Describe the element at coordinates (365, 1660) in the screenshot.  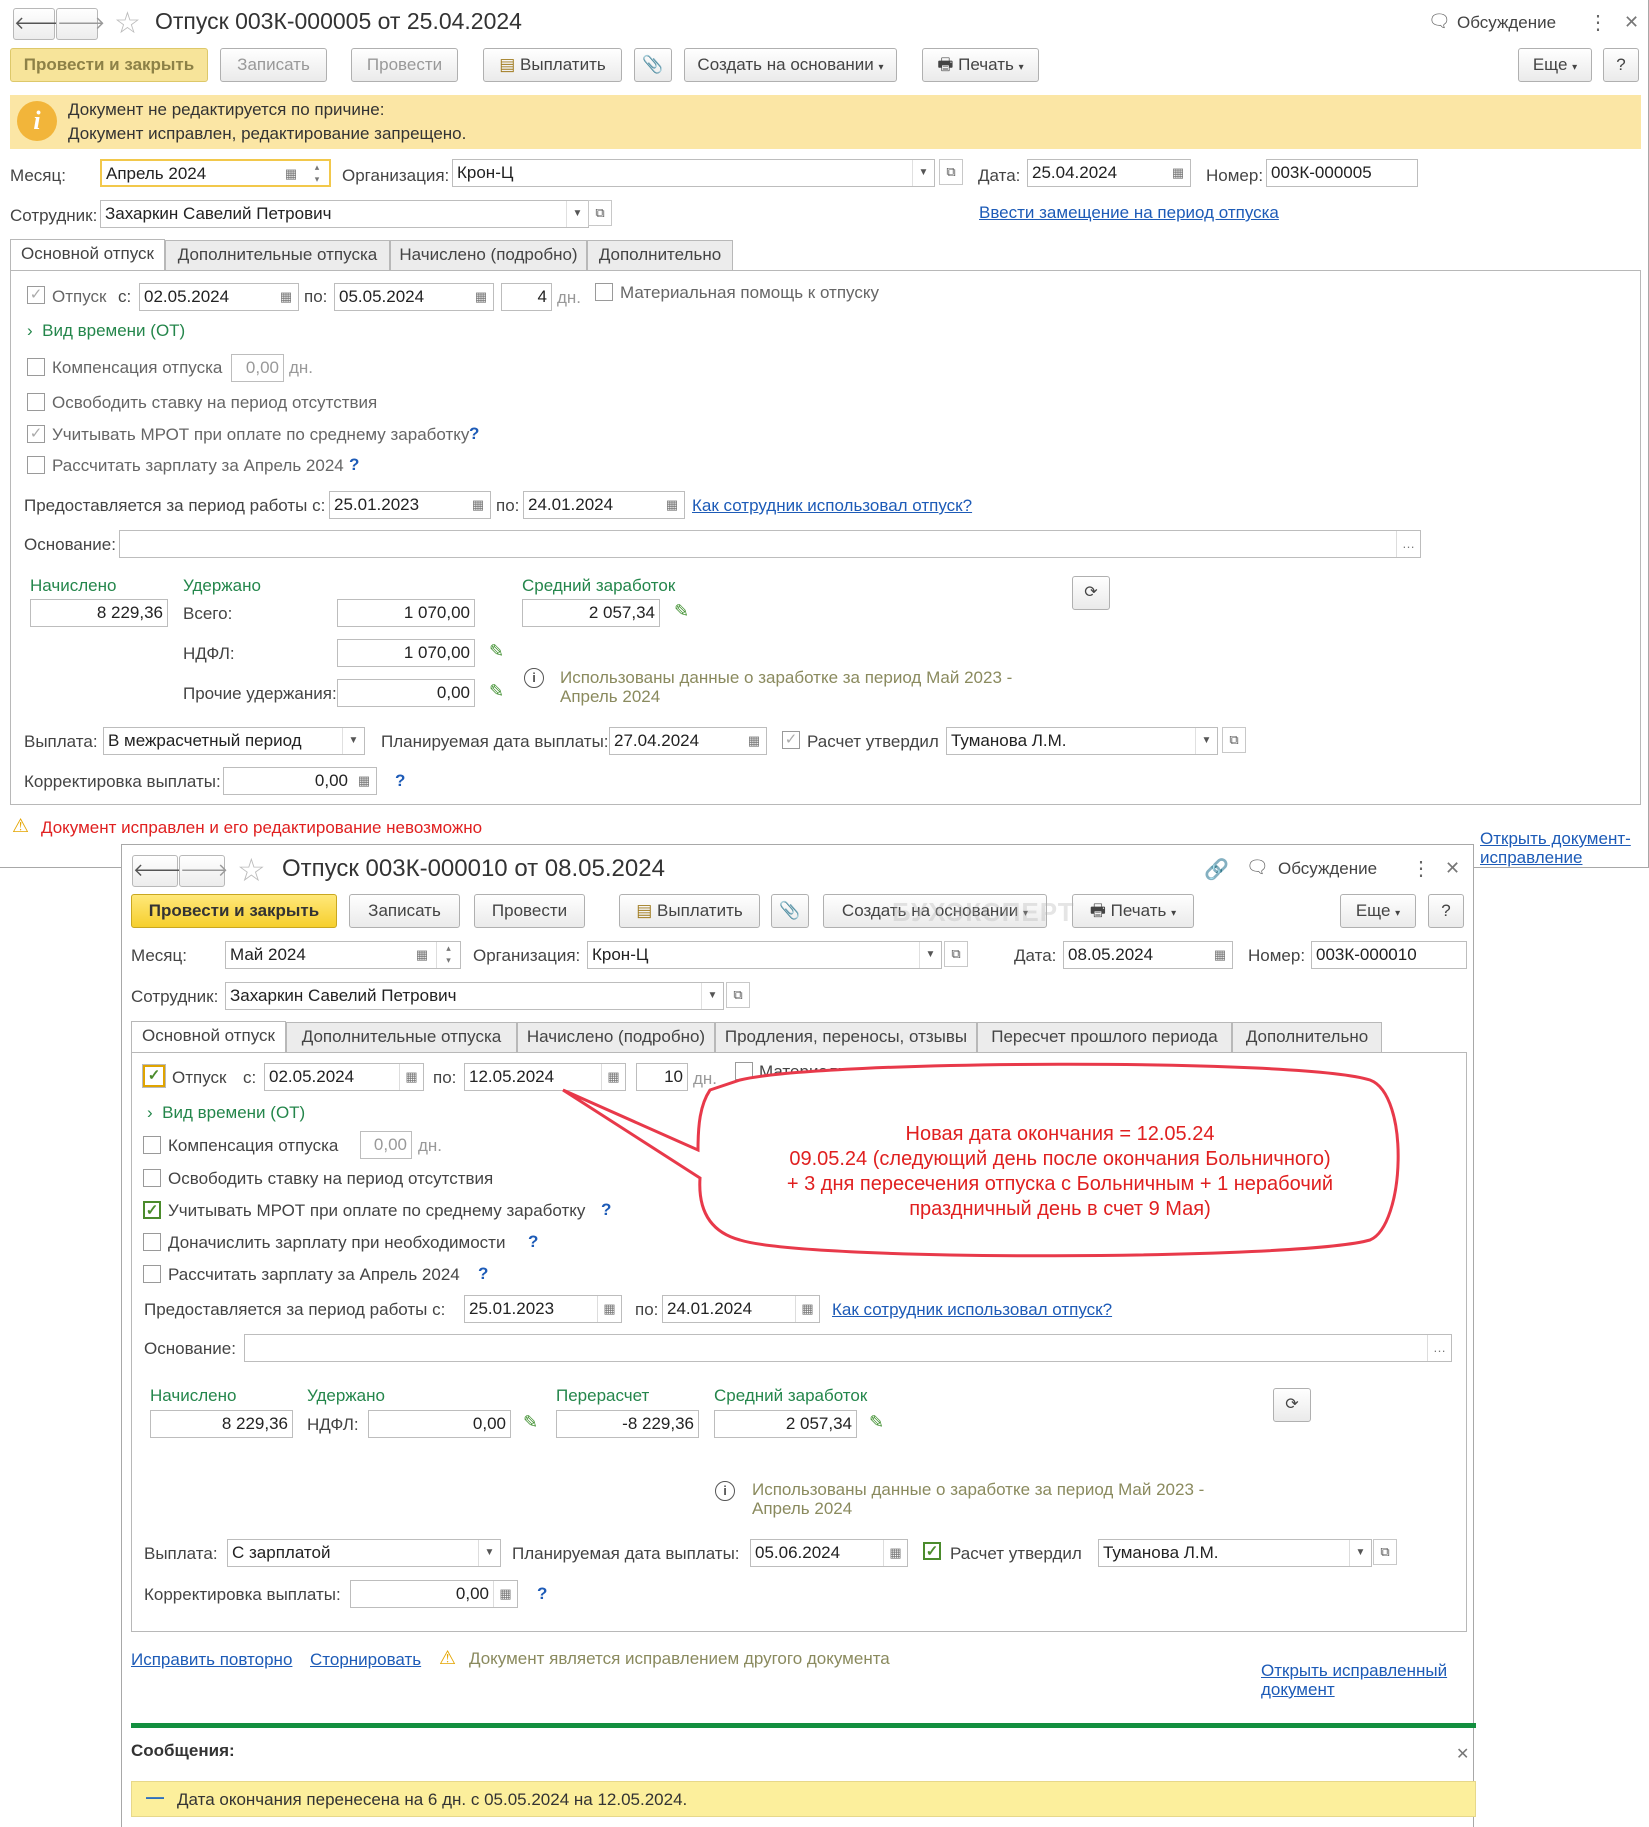
I see `storno-link: Сторнировать` at that location.